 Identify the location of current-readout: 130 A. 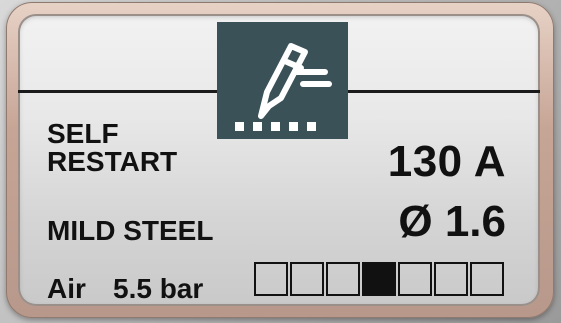
(446, 161).